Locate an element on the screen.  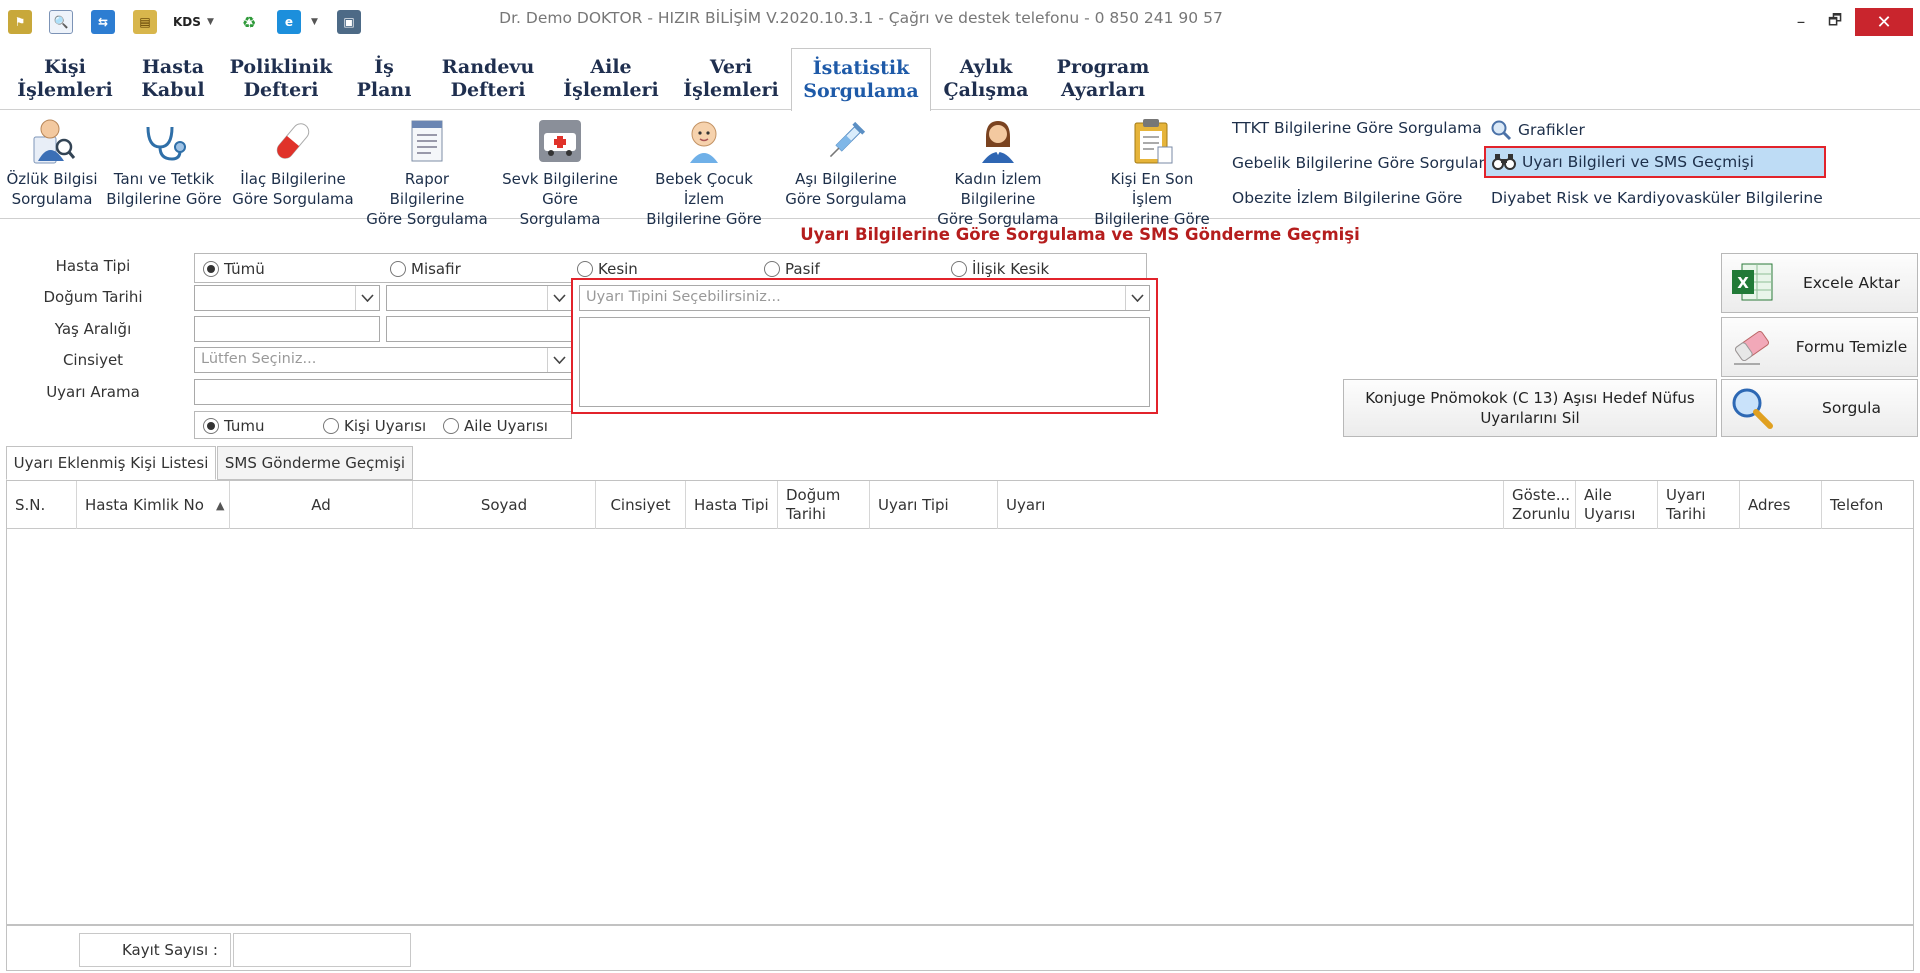
column-header-adres: Adres is located at coordinates (1781, 505).